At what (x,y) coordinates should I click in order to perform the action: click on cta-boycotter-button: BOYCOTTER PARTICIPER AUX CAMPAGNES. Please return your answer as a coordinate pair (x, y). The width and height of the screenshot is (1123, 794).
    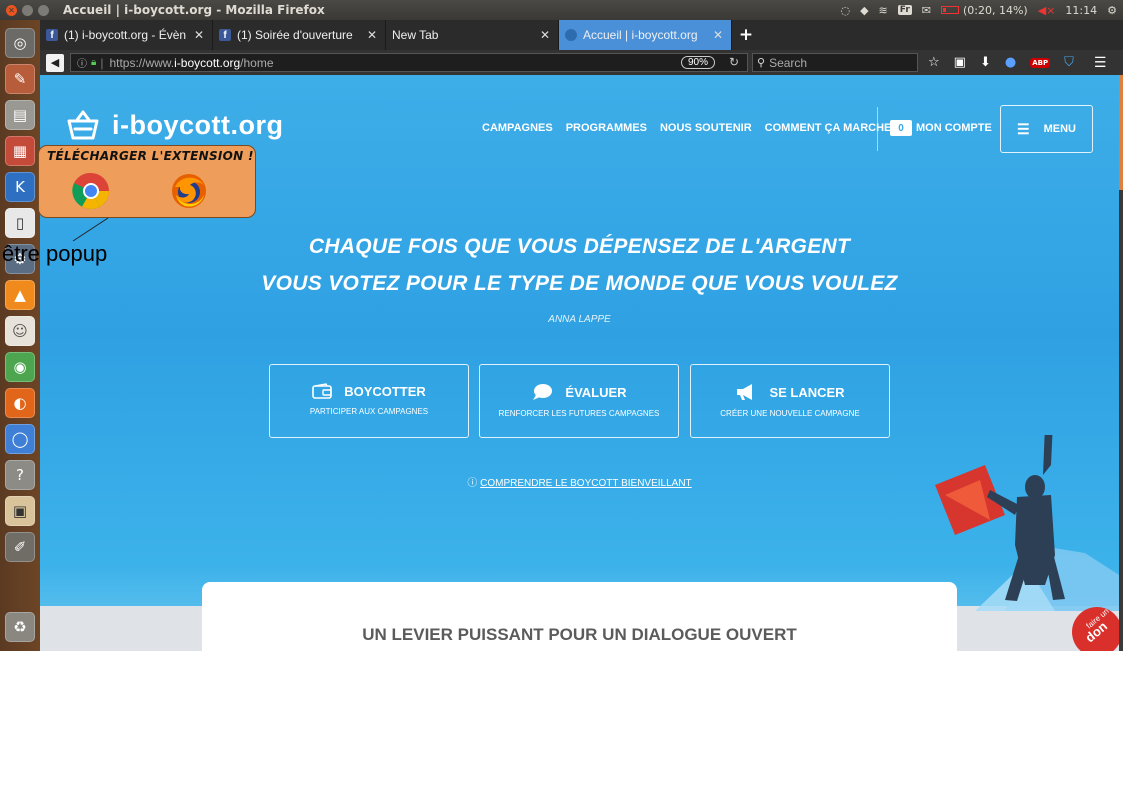
    Looking at the image, I should click on (369, 401).